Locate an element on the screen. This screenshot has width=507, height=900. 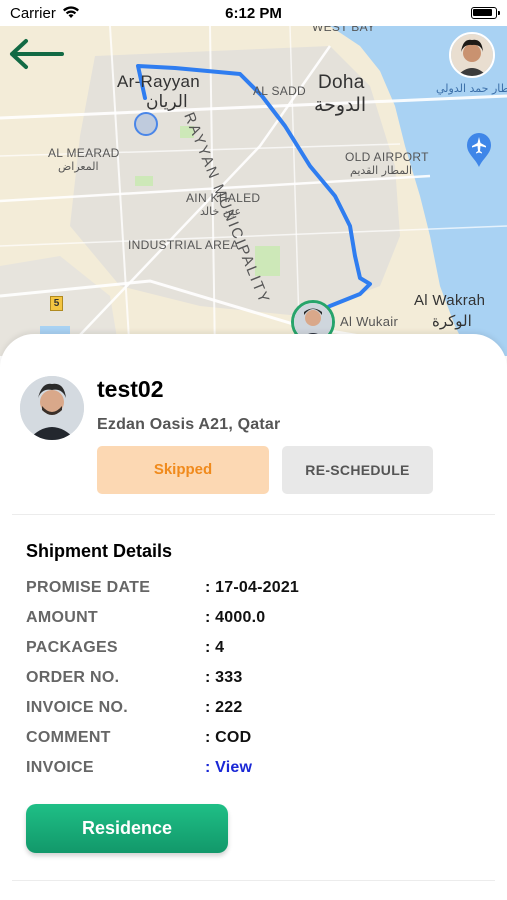
map-label-al-wakrah: Al Wakrah is located at coordinates (450, 300).